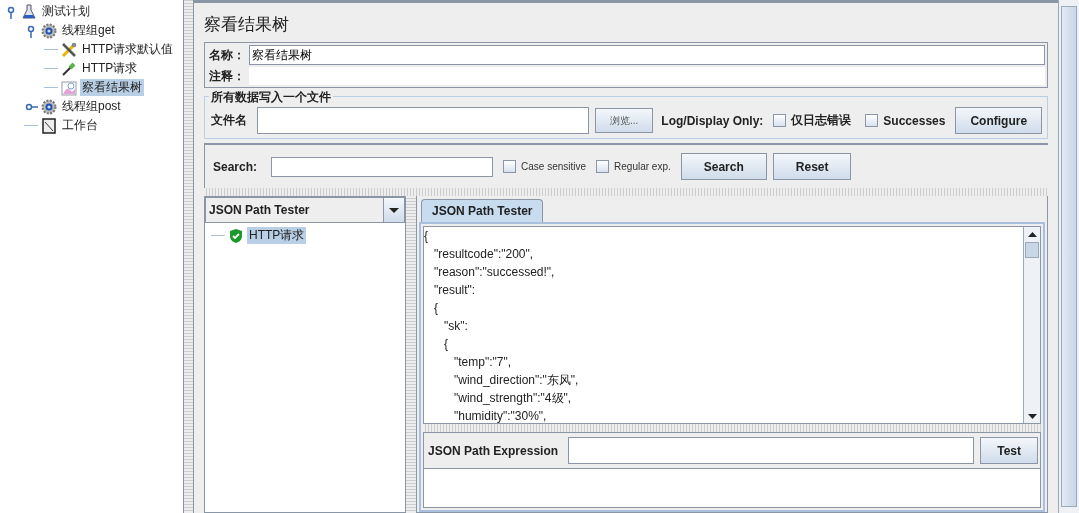 The height and width of the screenshot is (513, 1079). What do you see at coordinates (821, 120) in the screenshot?
I see `errors-label: 仅日志错误` at bounding box center [821, 120].